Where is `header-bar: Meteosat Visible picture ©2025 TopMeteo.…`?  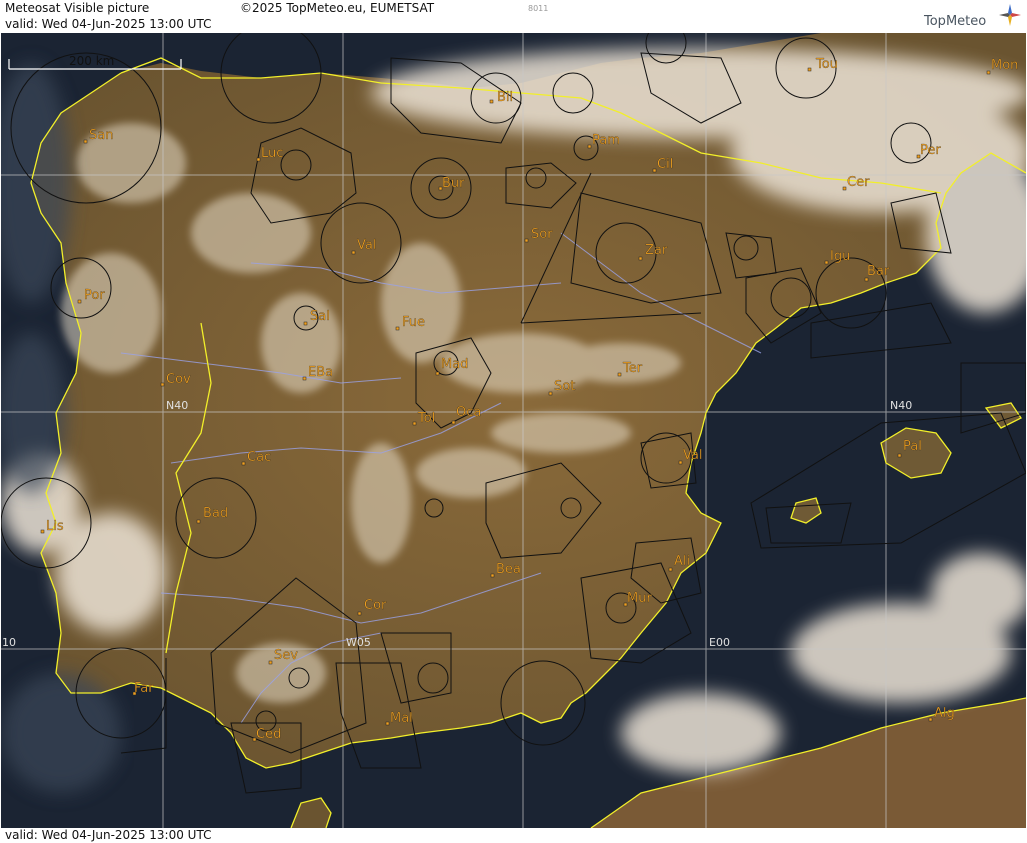
header-bar: Meteosat Visible picture ©2025 TopMeteo.… is located at coordinates (513, 16).